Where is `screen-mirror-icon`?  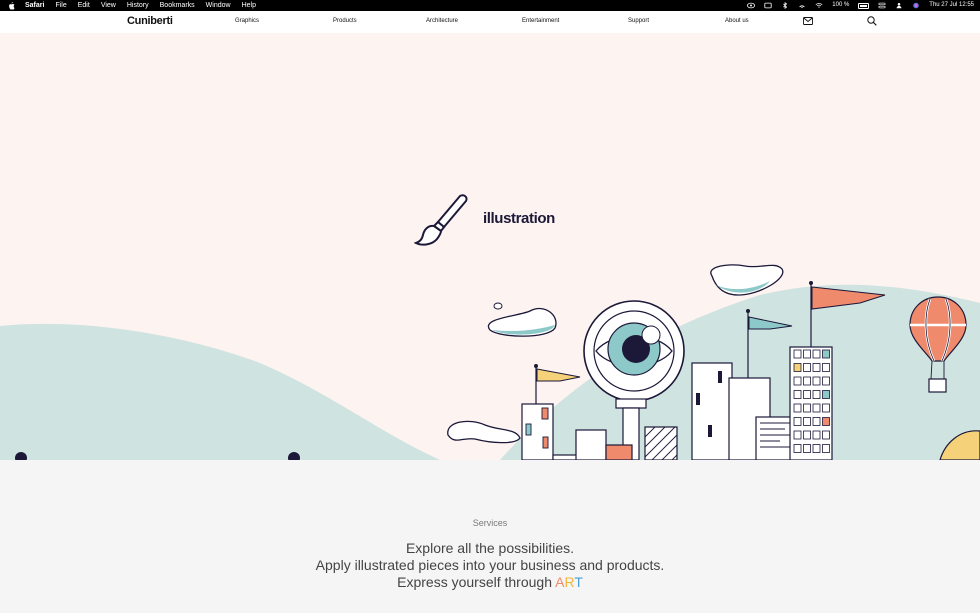
screen-mirror-icon is located at coordinates (768, 5).